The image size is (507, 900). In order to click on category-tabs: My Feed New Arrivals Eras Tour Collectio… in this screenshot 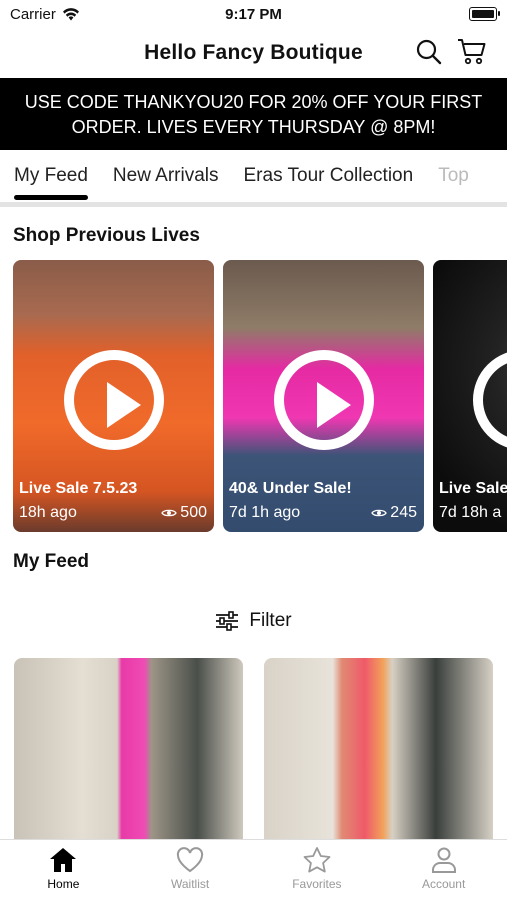, I will do `click(253, 176)`.